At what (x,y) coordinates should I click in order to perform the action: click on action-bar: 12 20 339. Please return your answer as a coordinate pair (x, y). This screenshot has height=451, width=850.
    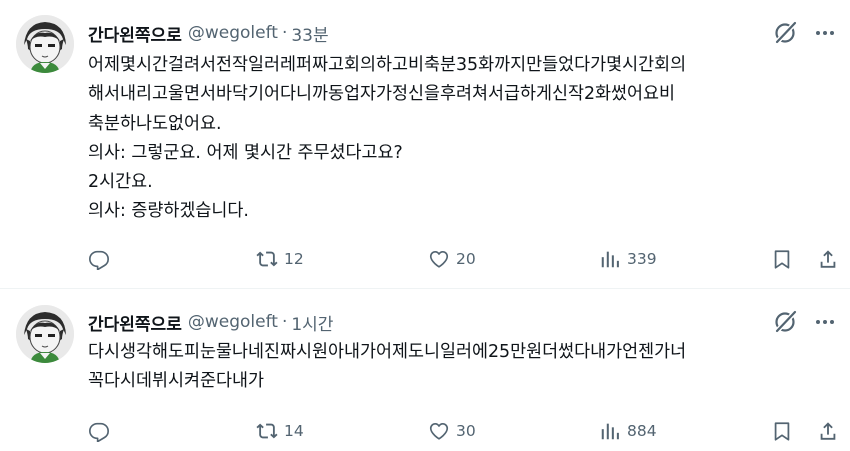
    Looking at the image, I should click on (464, 259).